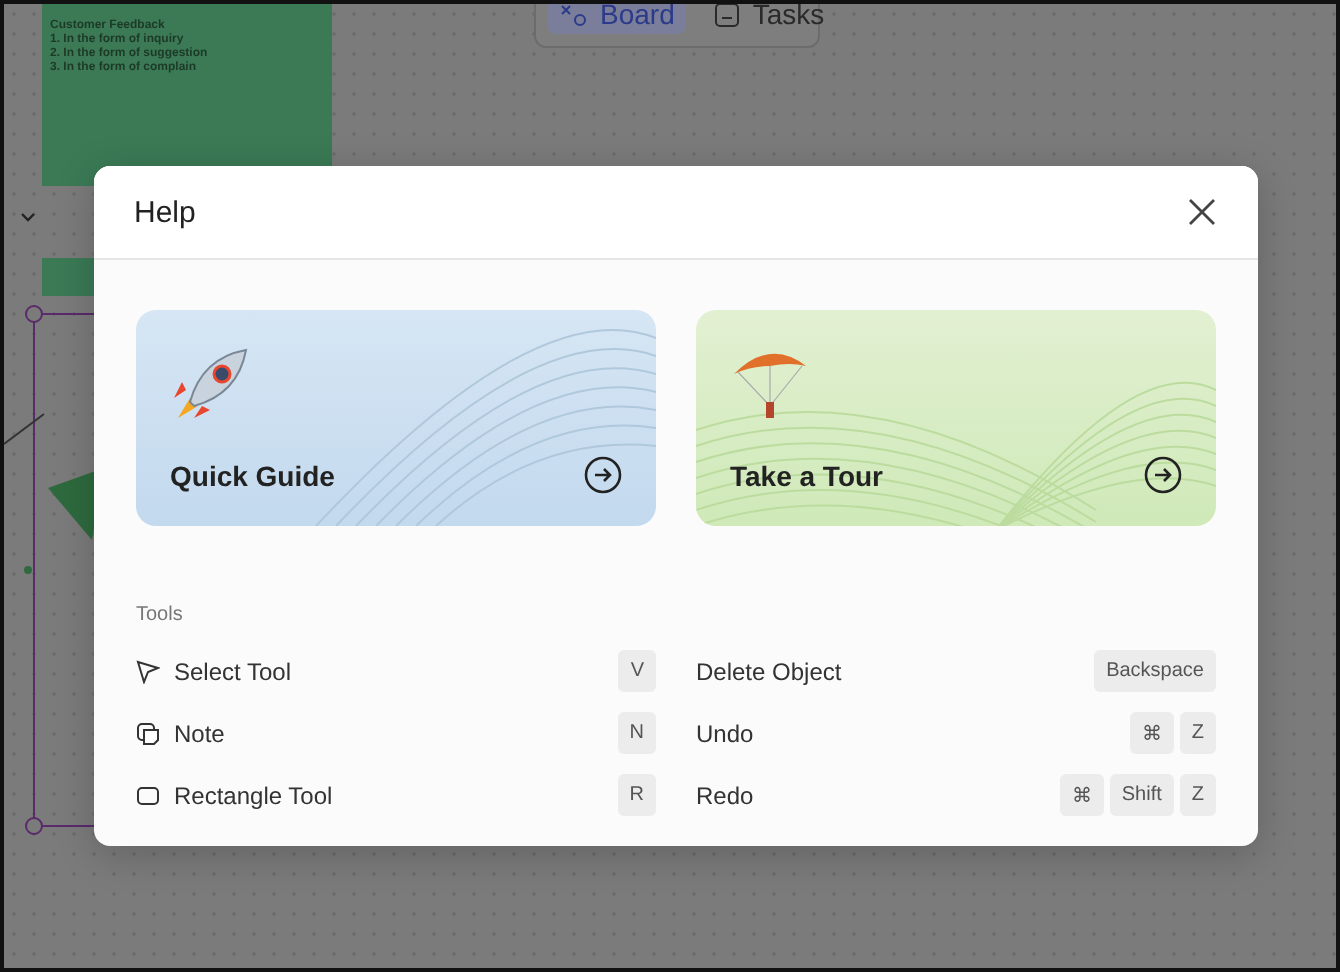  What do you see at coordinates (210, 384) in the screenshot?
I see `rocket-icon` at bounding box center [210, 384].